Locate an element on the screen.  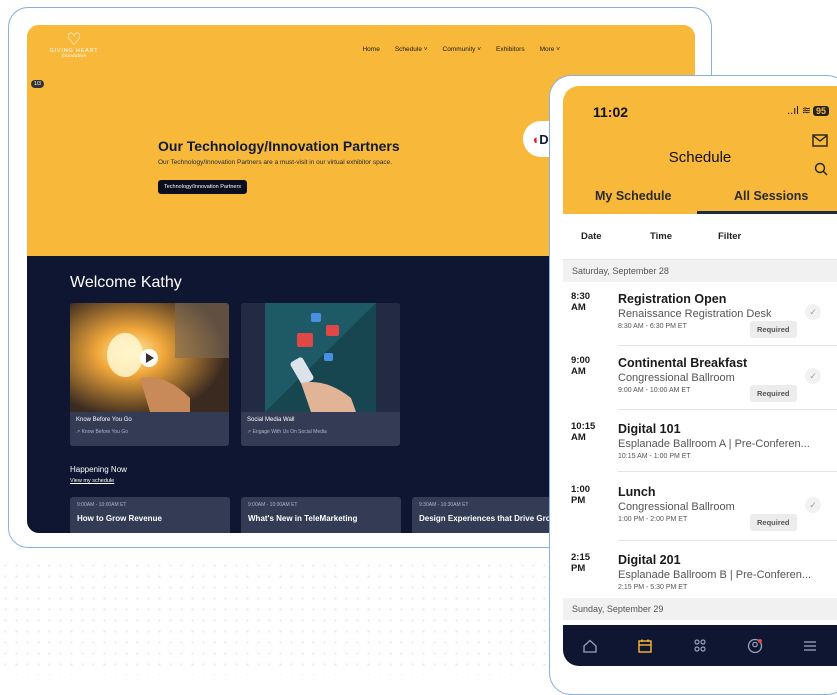
signal-wifi-icon: ..ıl ≋ is located at coordinates (799, 111).